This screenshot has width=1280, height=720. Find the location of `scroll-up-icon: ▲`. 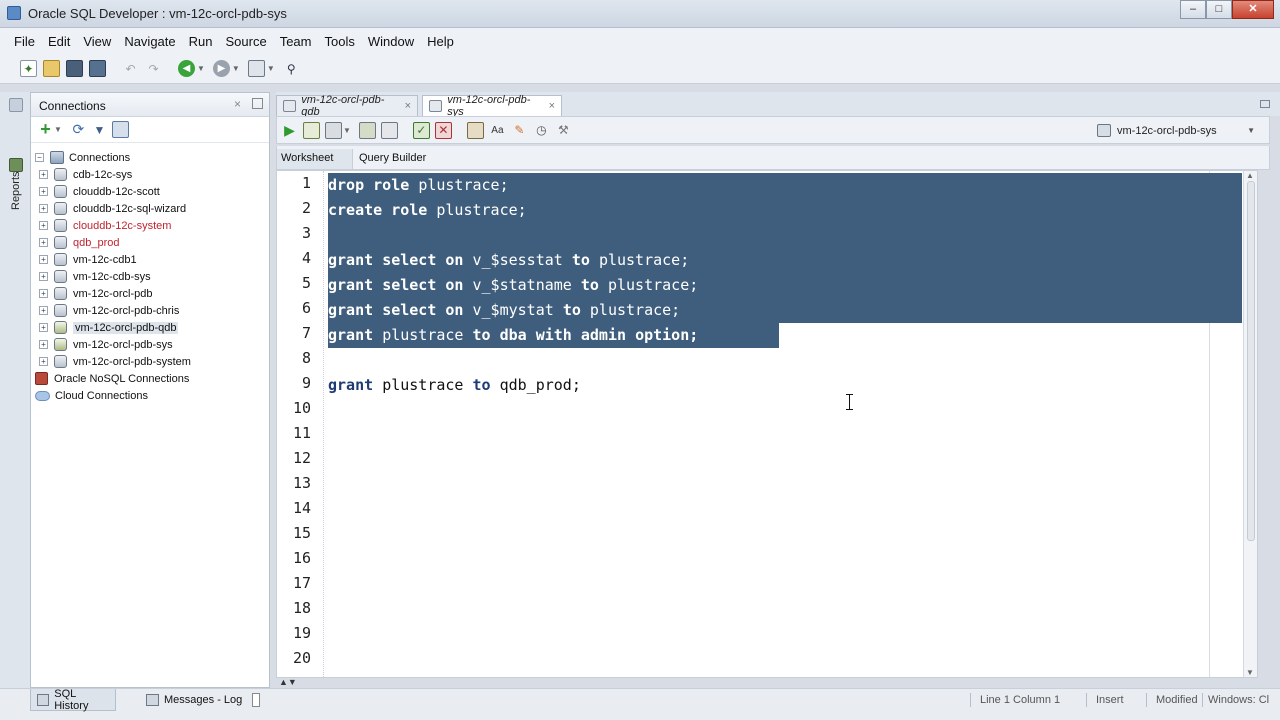

scroll-up-icon: ▲ is located at coordinates (1250, 175).